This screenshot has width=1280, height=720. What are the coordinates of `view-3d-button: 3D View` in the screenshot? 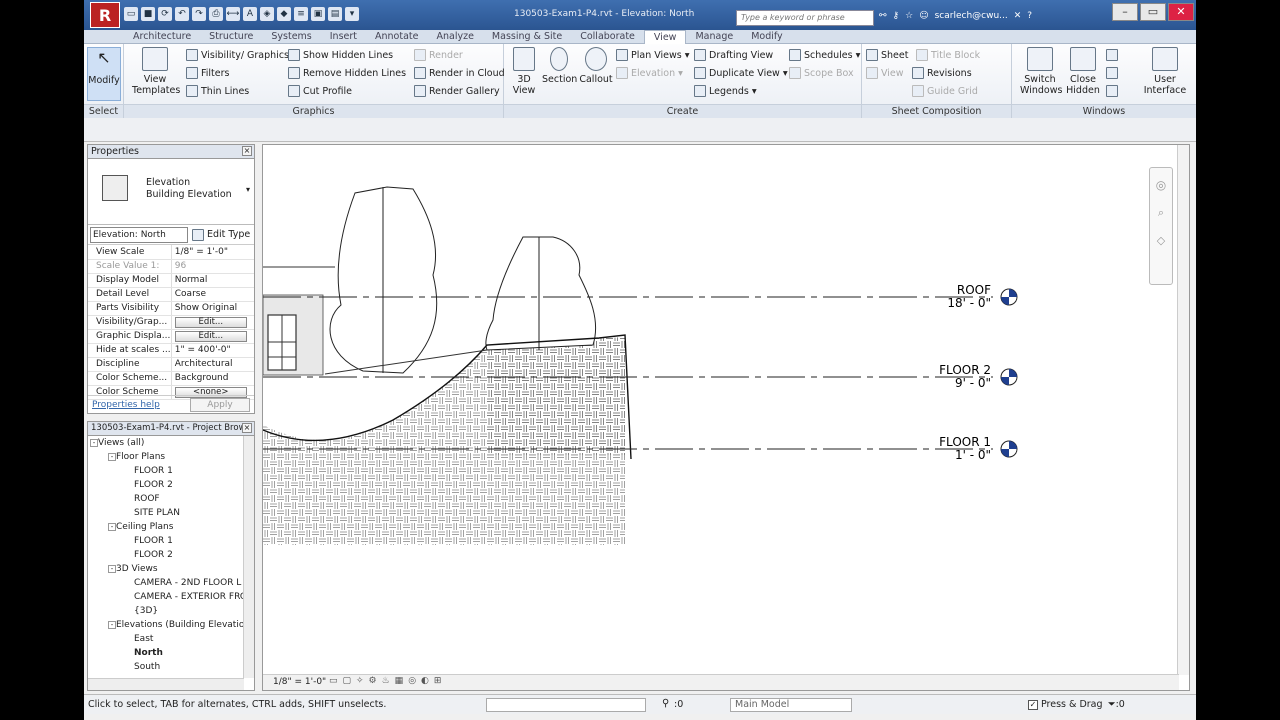 It's located at (524, 71).